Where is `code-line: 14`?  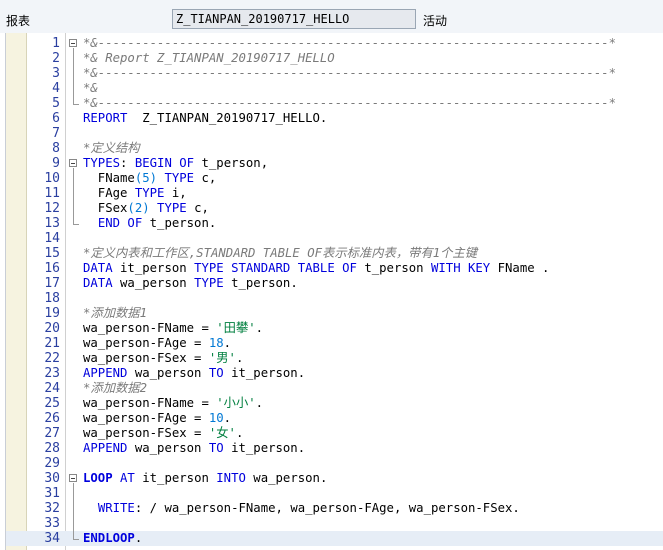
code-line: 14 is located at coordinates (334, 238).